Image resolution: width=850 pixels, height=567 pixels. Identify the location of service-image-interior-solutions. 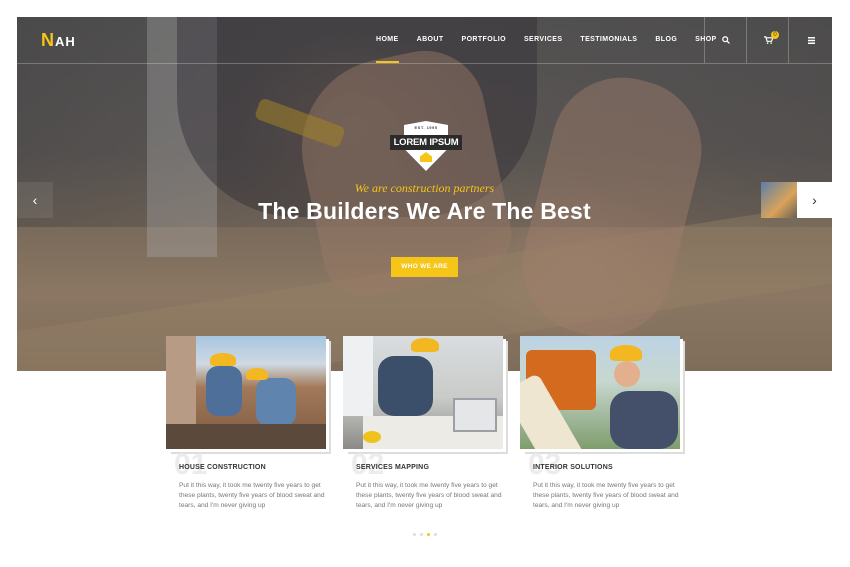
(600, 392).